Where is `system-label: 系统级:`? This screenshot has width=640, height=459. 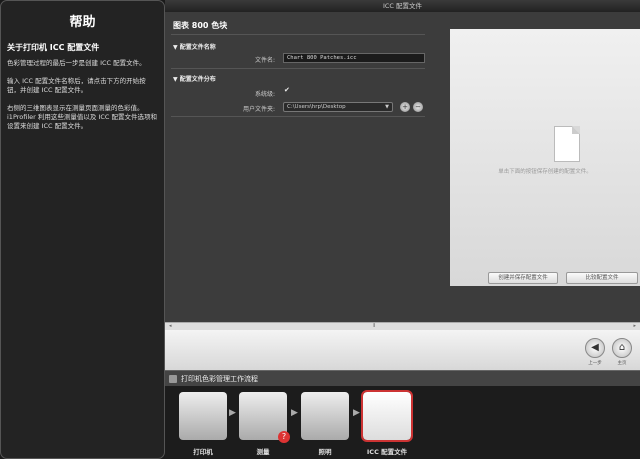
system-label: 系统级: is located at coordinates (264, 94).